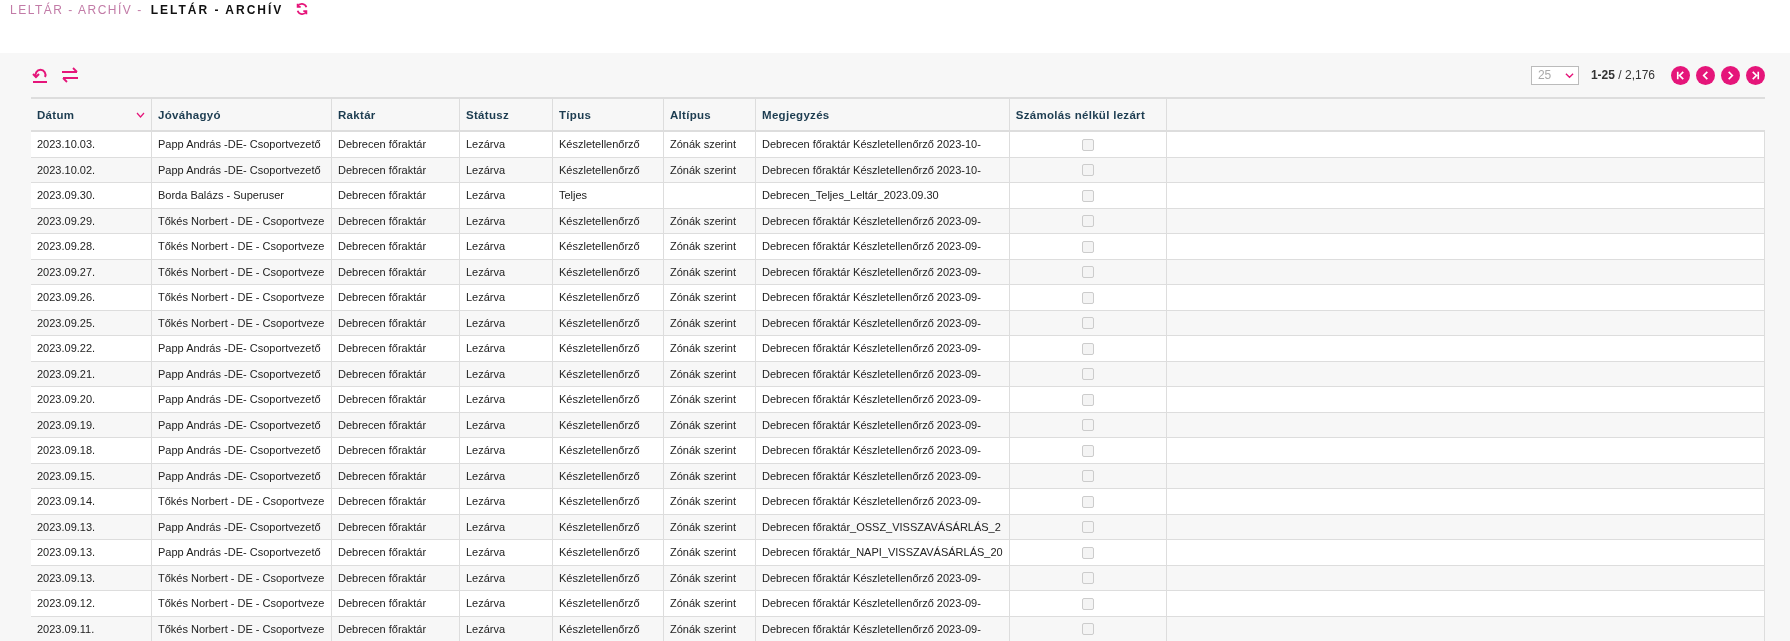  I want to click on first-page-icon, so click(1680, 75).